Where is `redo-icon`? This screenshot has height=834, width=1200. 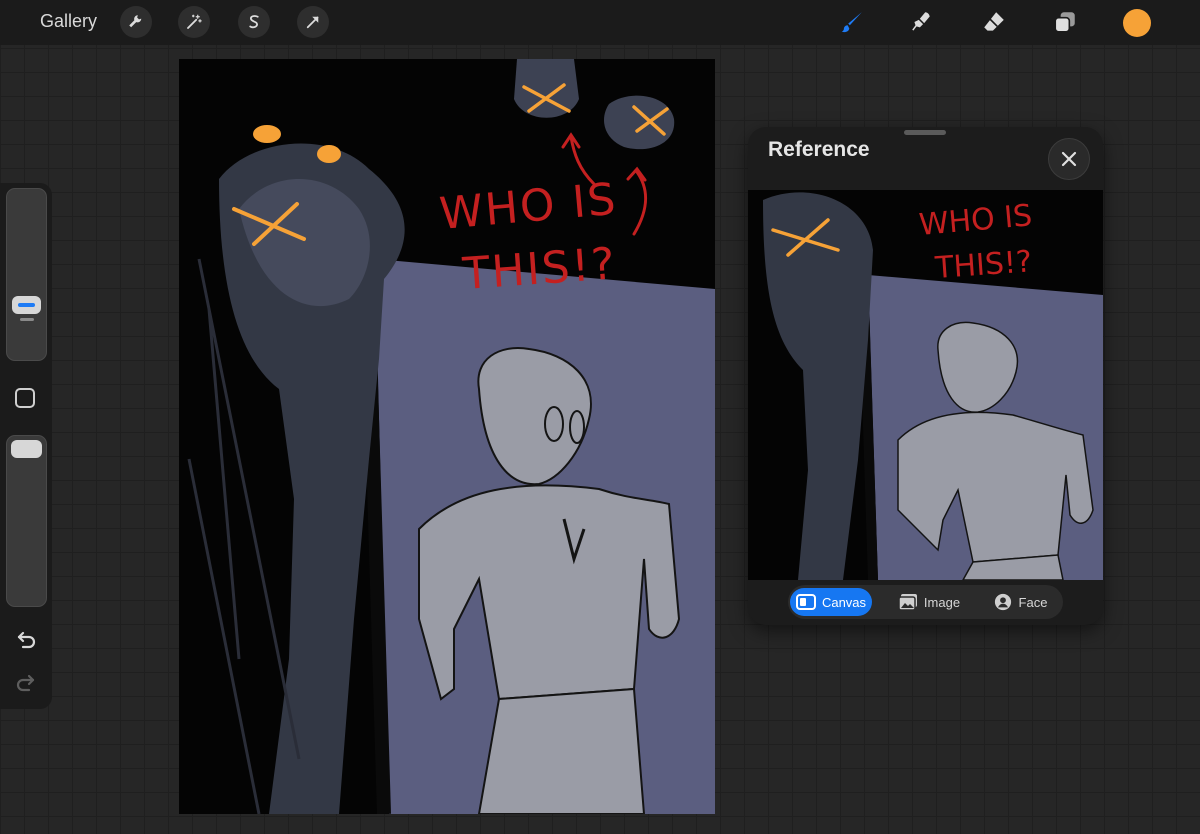 redo-icon is located at coordinates (25, 683).